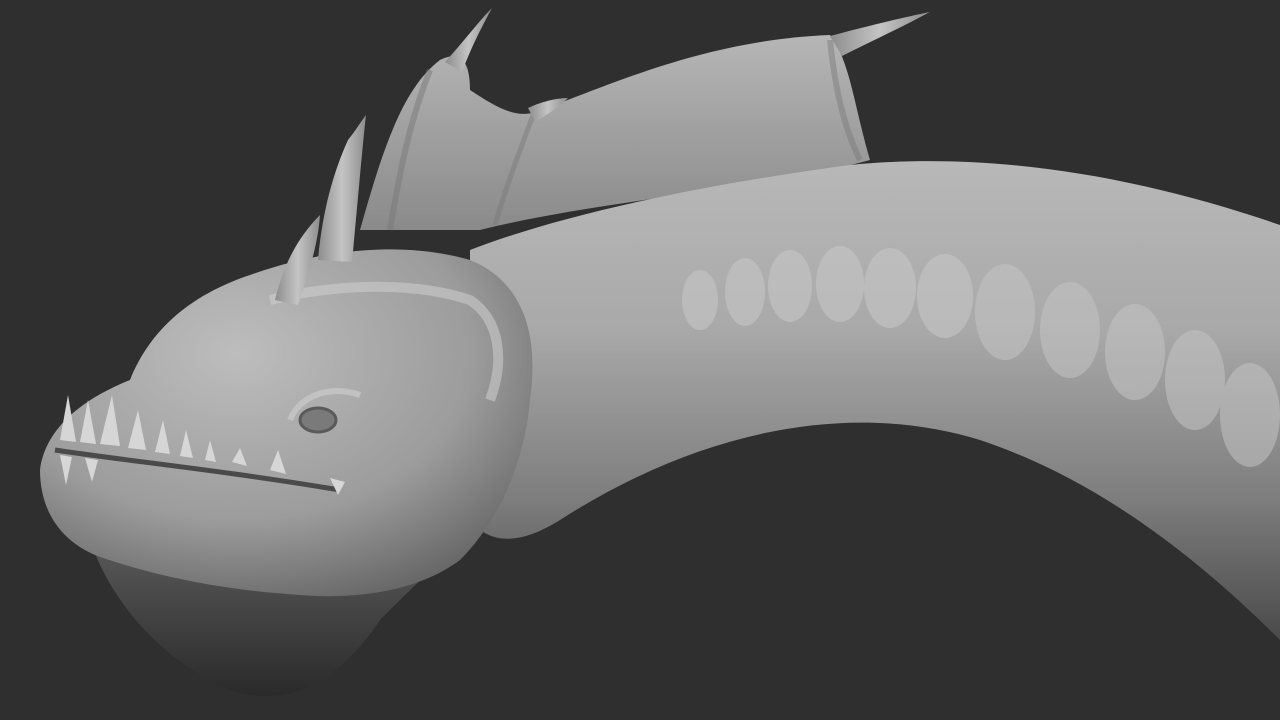  I want to click on head-horn-right, so click(342, 188).